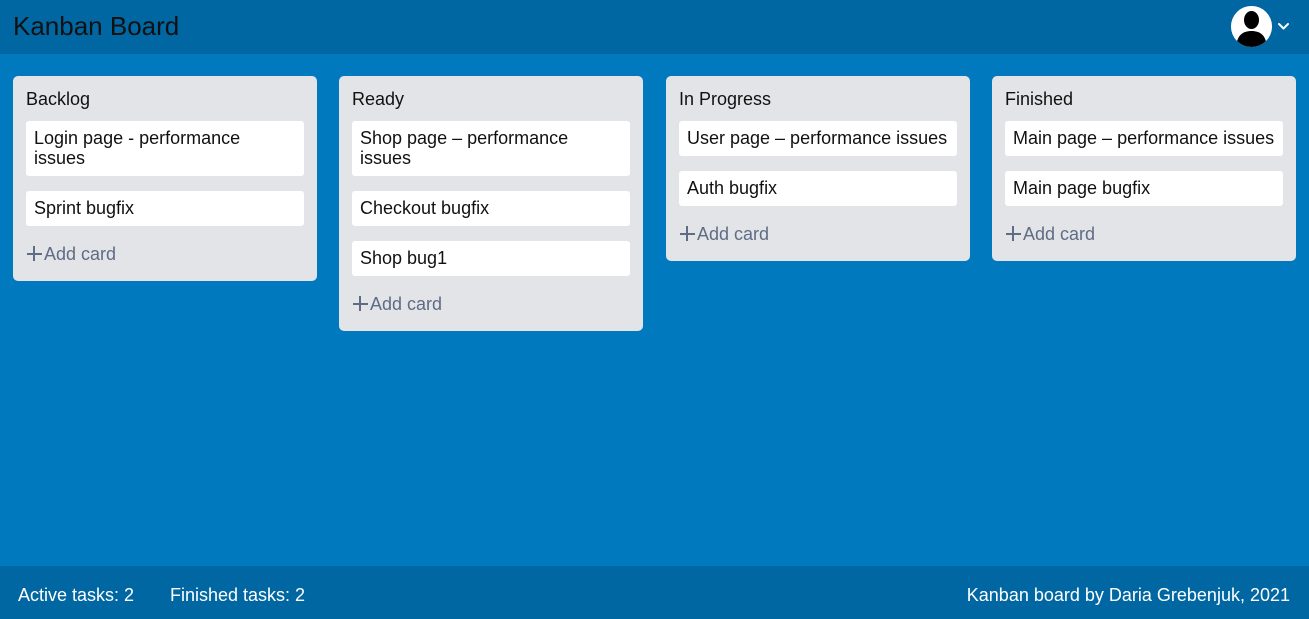  I want to click on task-card: Main page bugfix, so click(1144, 188).